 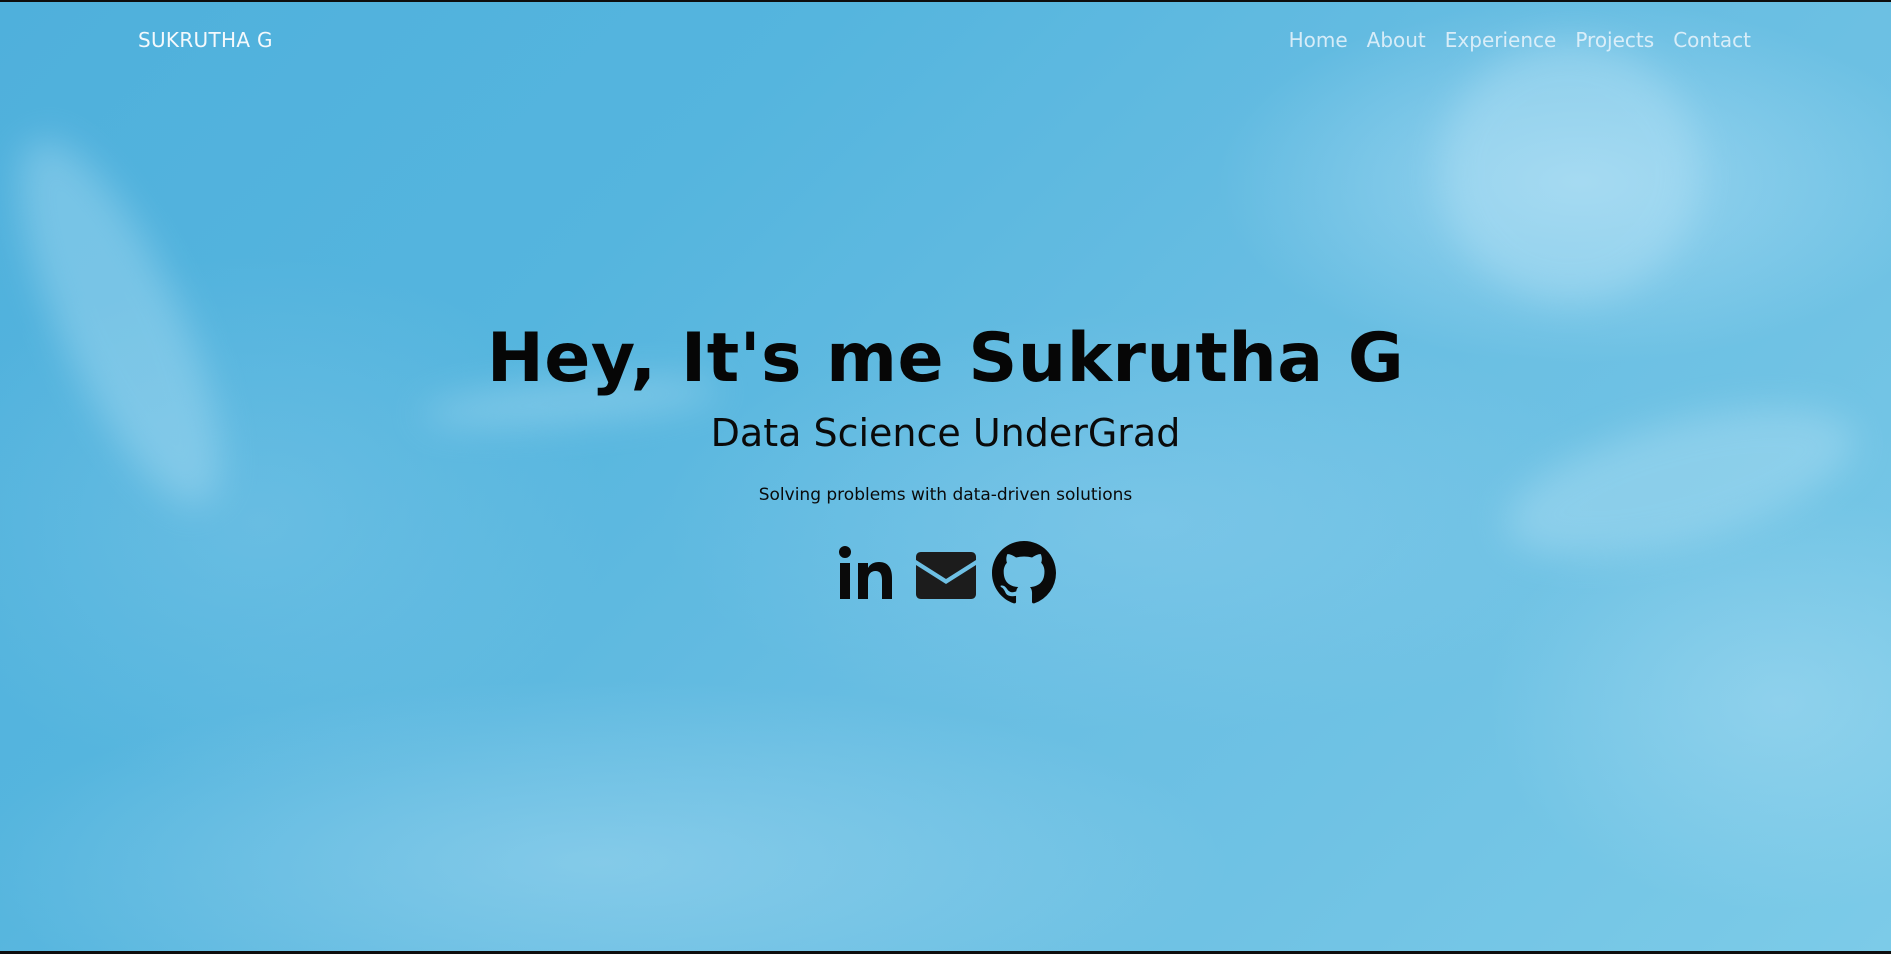 I want to click on nav-links: Home About Experience Projects Contact, so click(x=1520, y=40).